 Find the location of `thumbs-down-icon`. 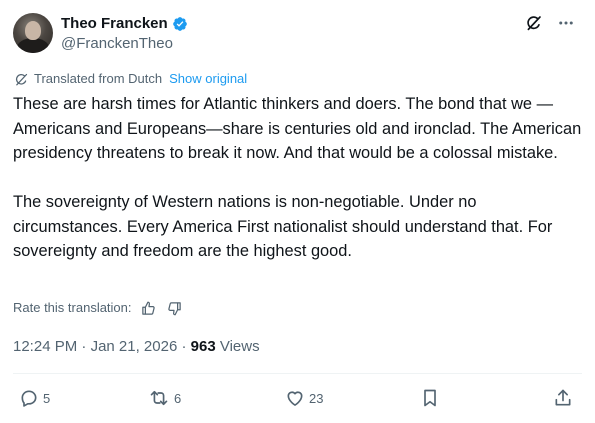

thumbs-down-icon is located at coordinates (175, 308).